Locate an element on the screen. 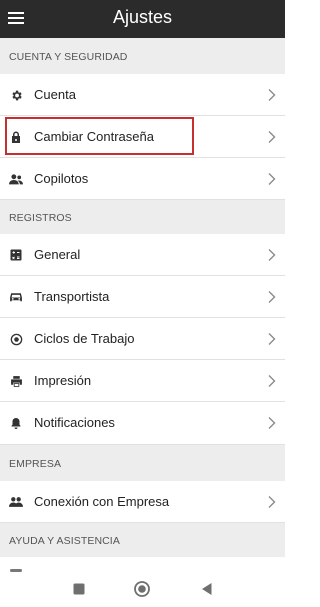 Image resolution: width=320 pixels, height=607 pixels. bell-icon is located at coordinates (16, 423).